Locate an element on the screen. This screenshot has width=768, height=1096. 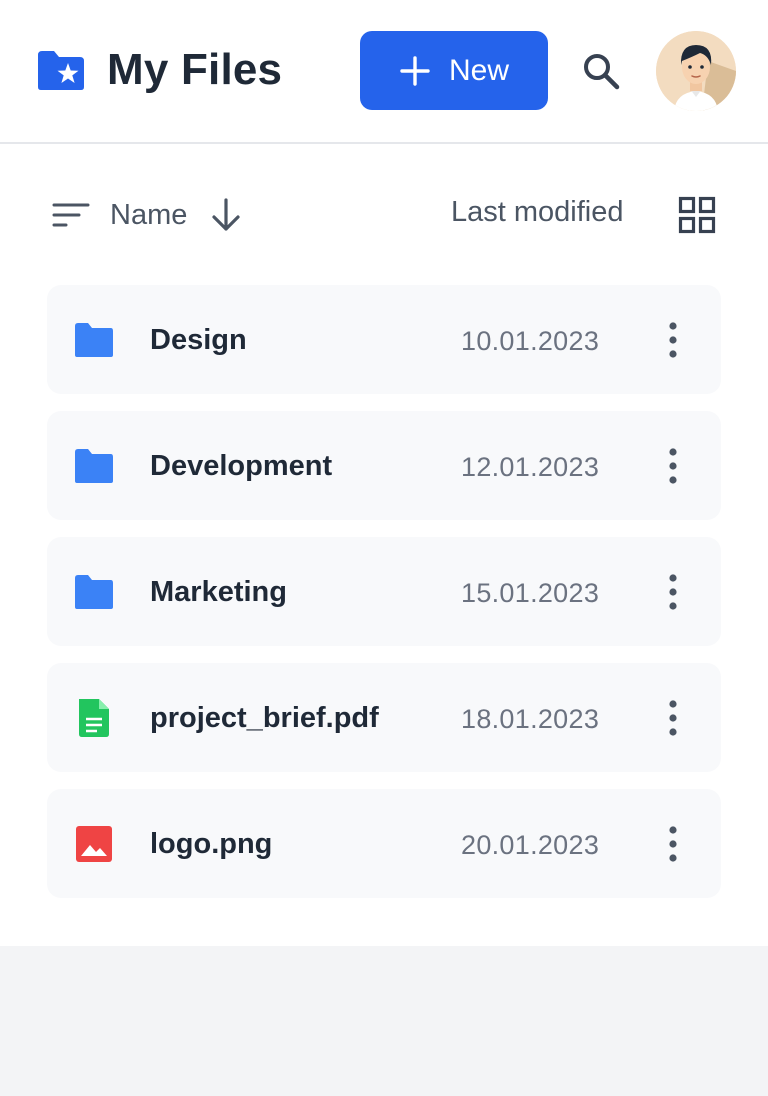
sort-by-name-button: Name is located at coordinates (147, 215).